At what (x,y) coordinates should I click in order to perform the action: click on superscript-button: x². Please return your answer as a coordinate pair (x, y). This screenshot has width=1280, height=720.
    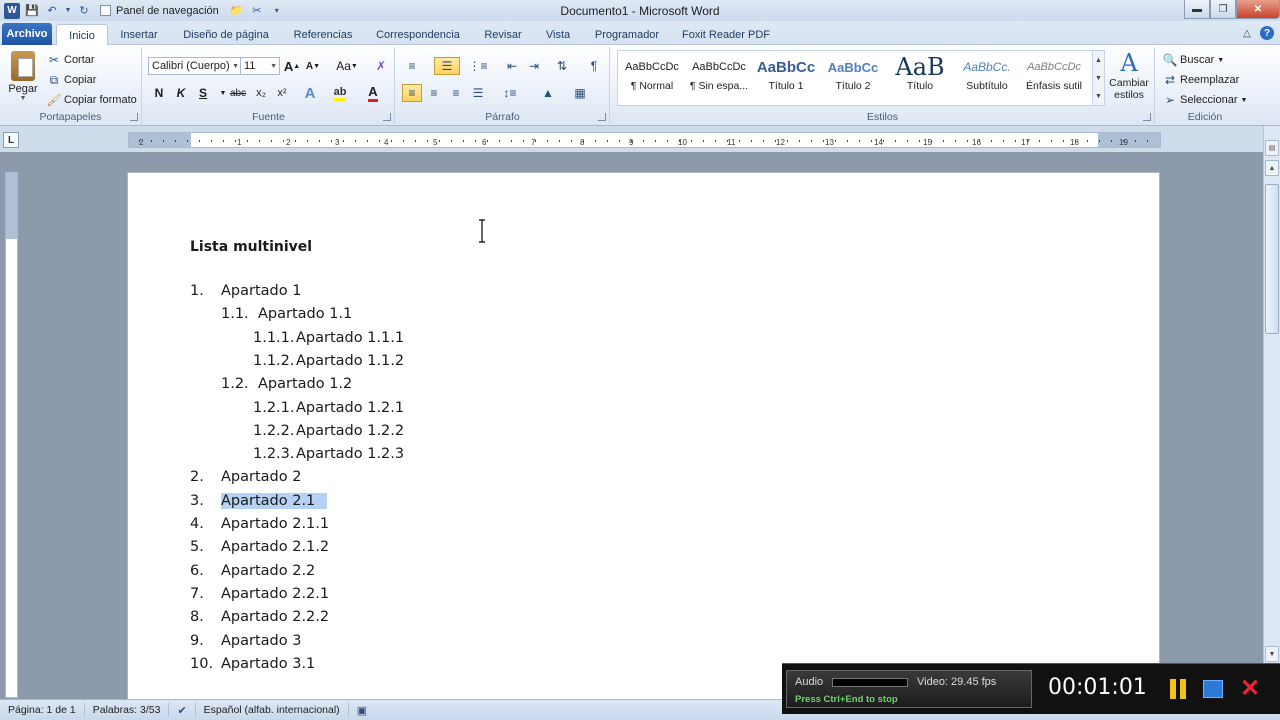
    Looking at the image, I should click on (282, 93).